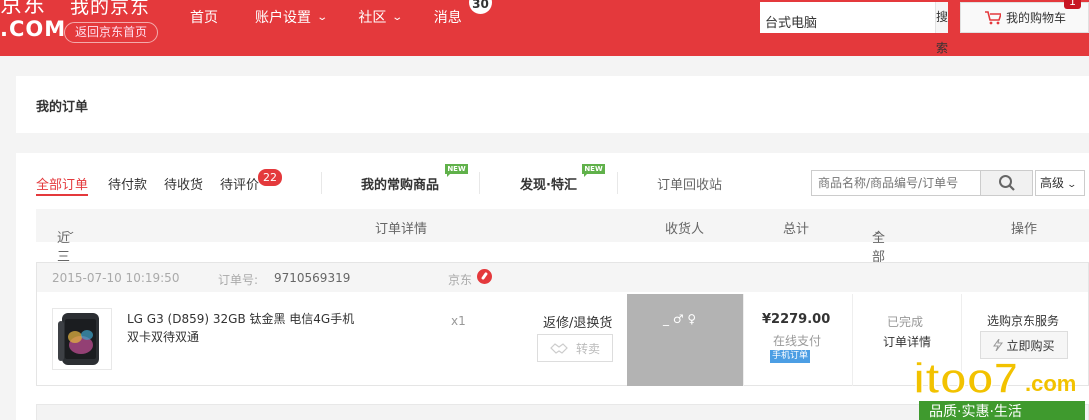 The width and height of the screenshot is (1089, 420). I want to click on resell-button: 转卖, so click(575, 348).